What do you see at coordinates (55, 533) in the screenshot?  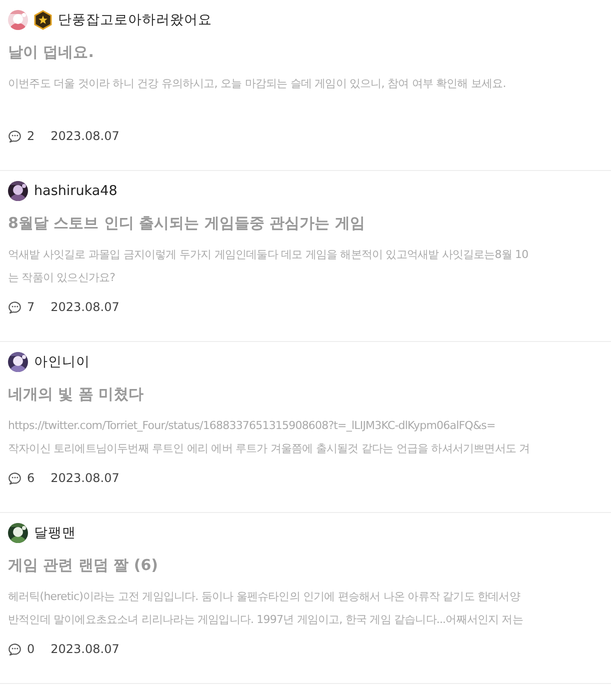 I see `author-name: 달팽맨` at bounding box center [55, 533].